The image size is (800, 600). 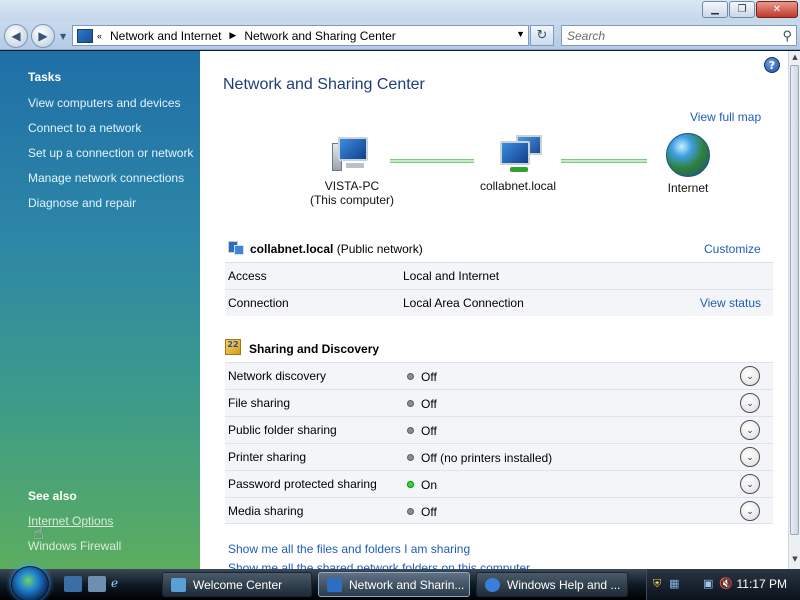 What do you see at coordinates (63, 36) in the screenshot?
I see `recent-pages-dropdown: ▼` at bounding box center [63, 36].